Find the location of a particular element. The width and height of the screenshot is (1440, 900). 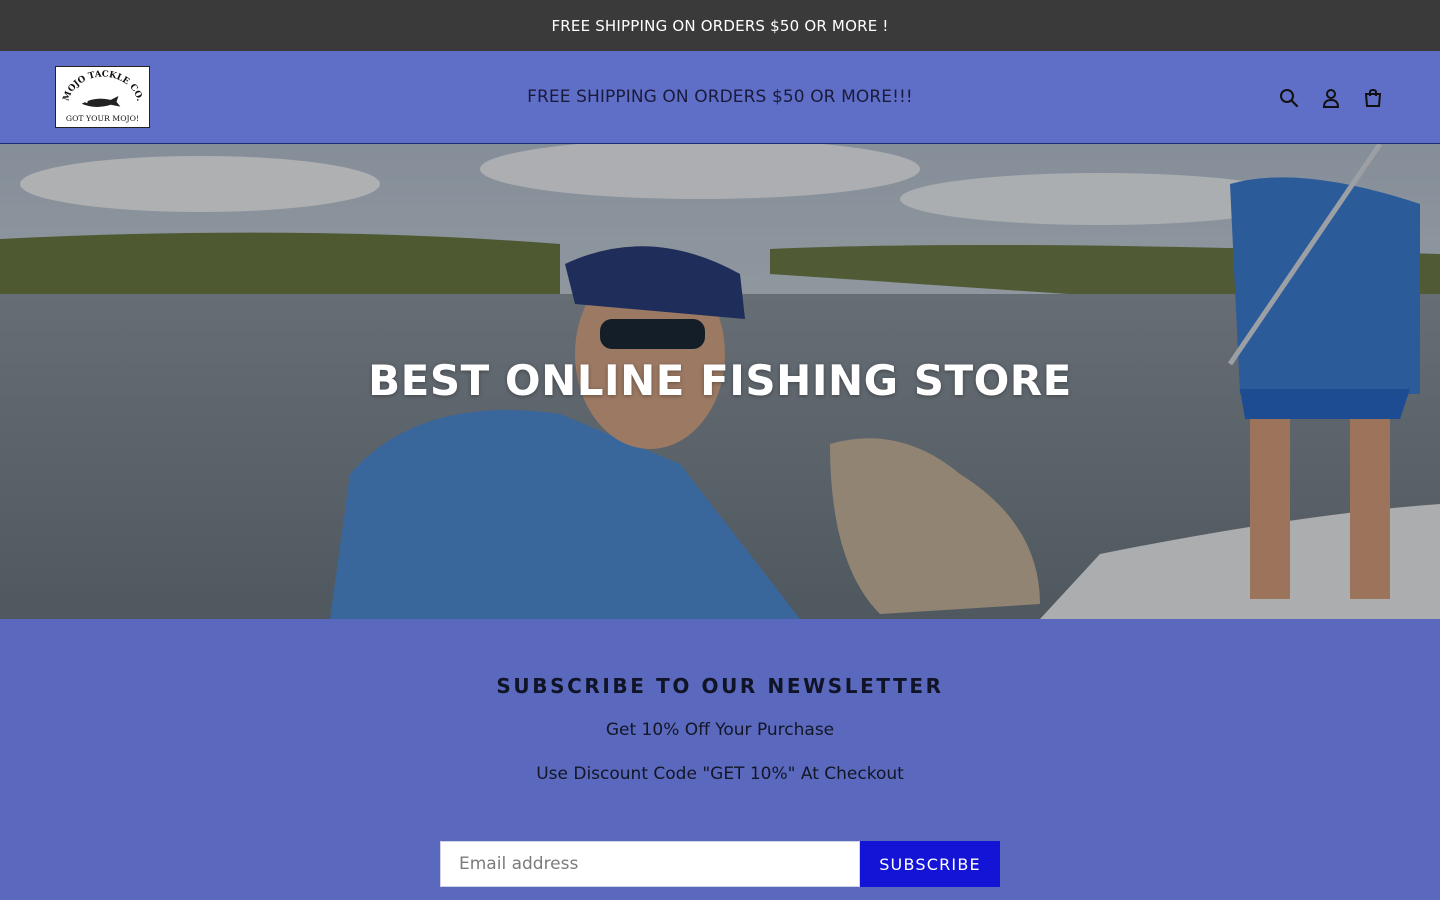

subscribe-form: SUBSCRIBE is located at coordinates (720, 864).